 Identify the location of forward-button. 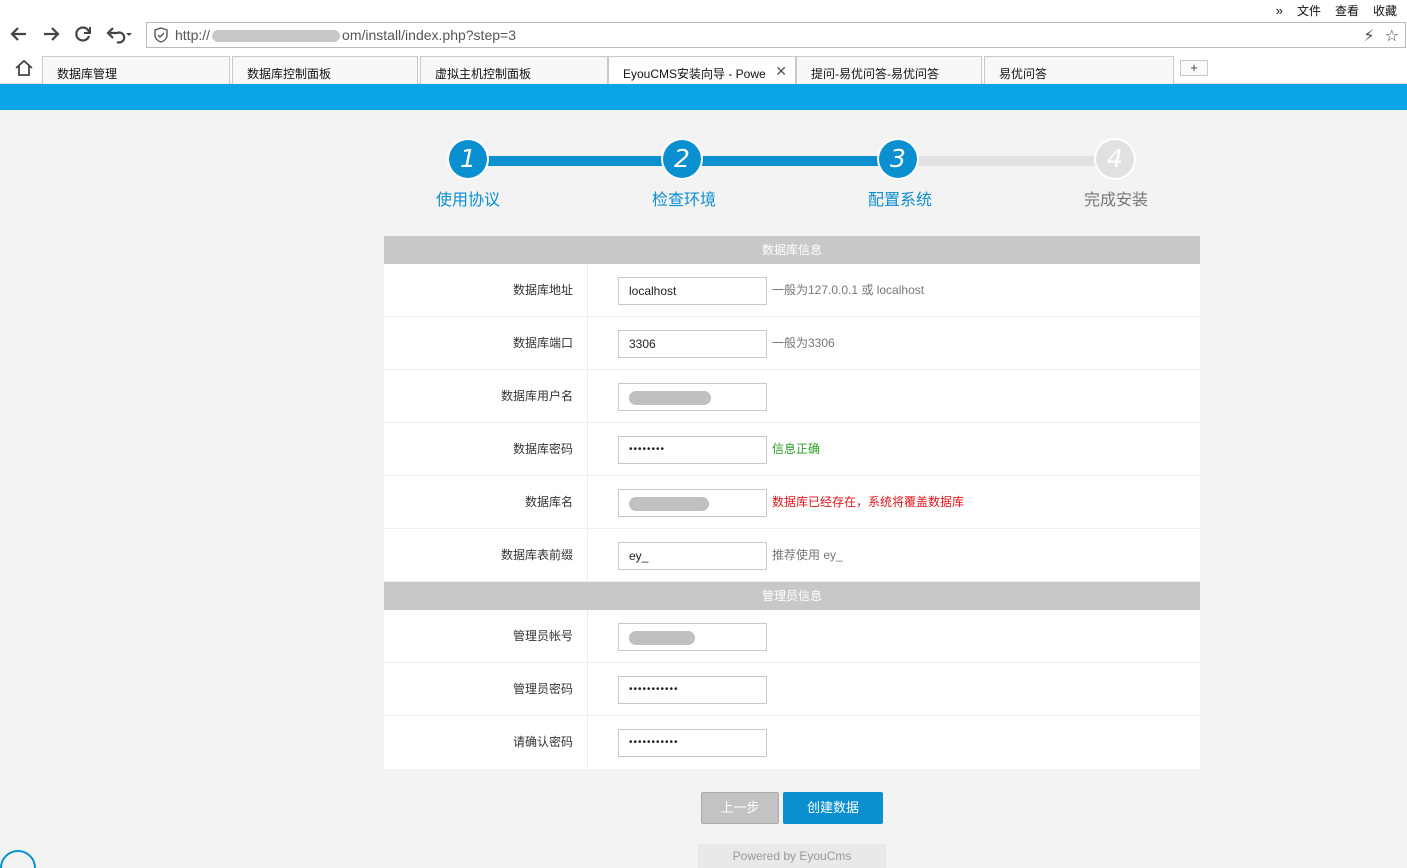
(51, 34).